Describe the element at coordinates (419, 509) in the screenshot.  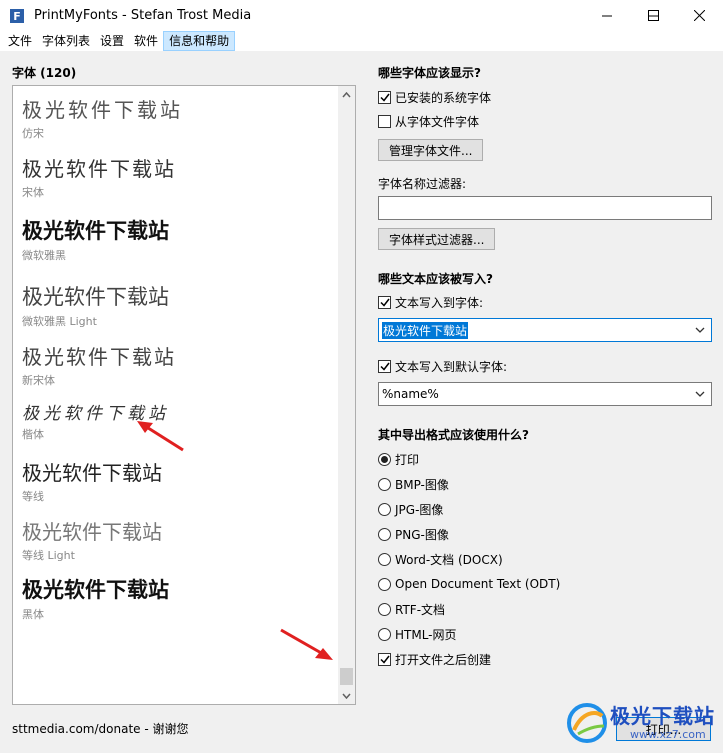
I see `format-label: JPG-图像` at that location.